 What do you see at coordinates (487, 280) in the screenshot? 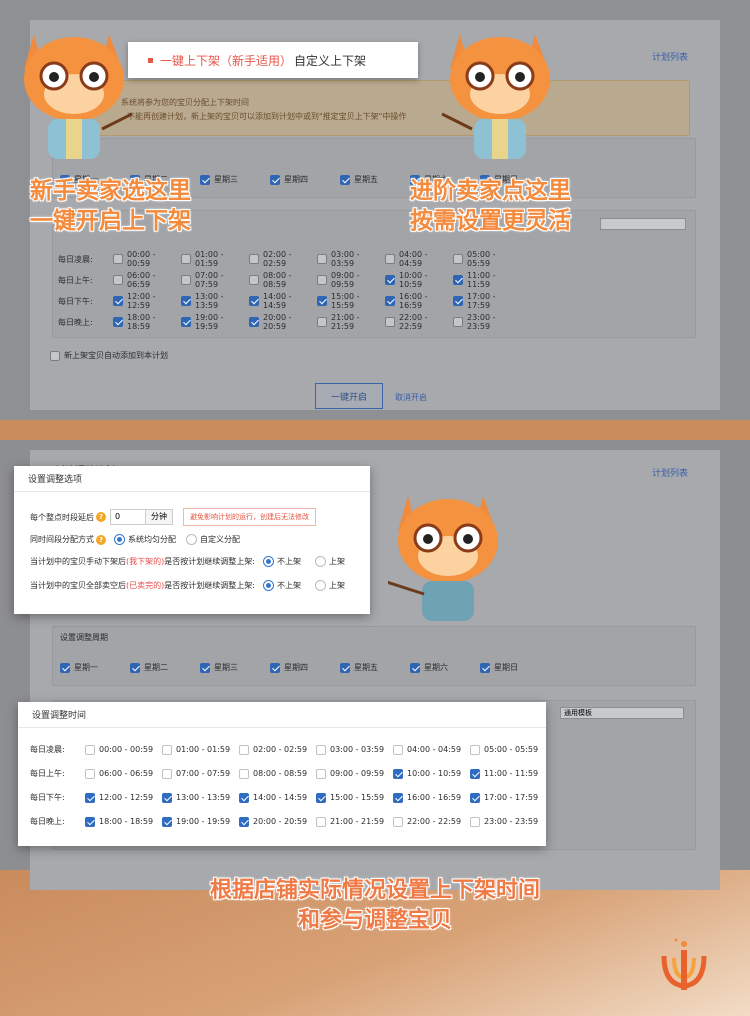
I see `timeslot-option: 11:00 - 11:59` at bounding box center [487, 280].